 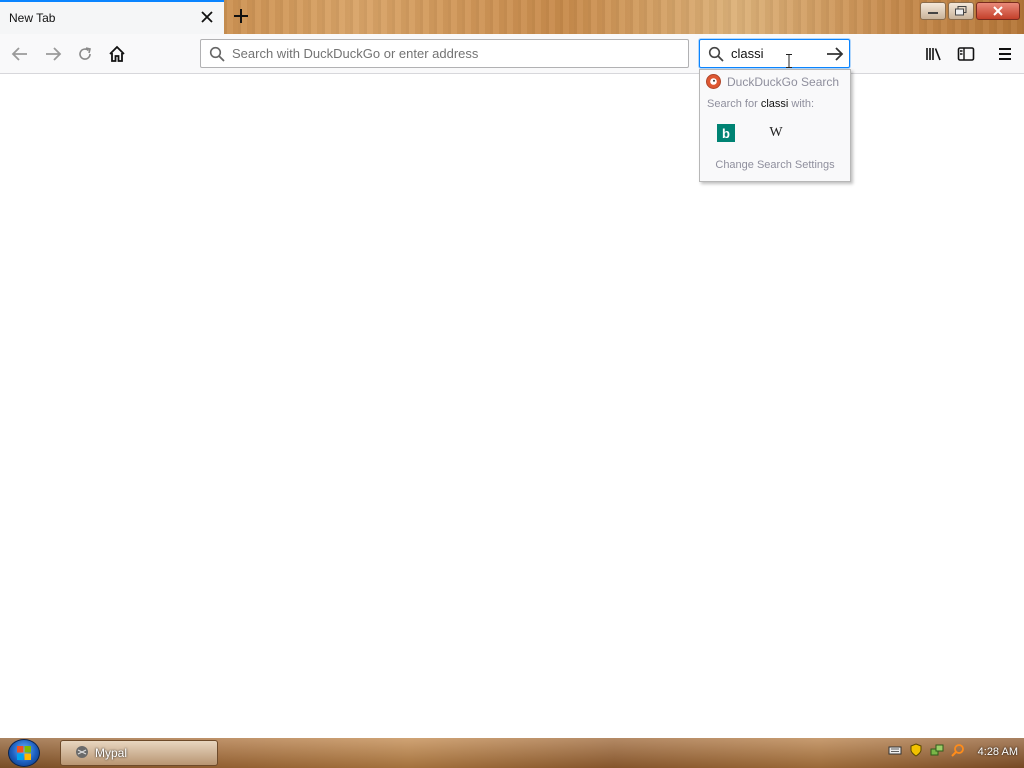 What do you see at coordinates (32, 18) in the screenshot?
I see `tab-title: New Tab` at bounding box center [32, 18].